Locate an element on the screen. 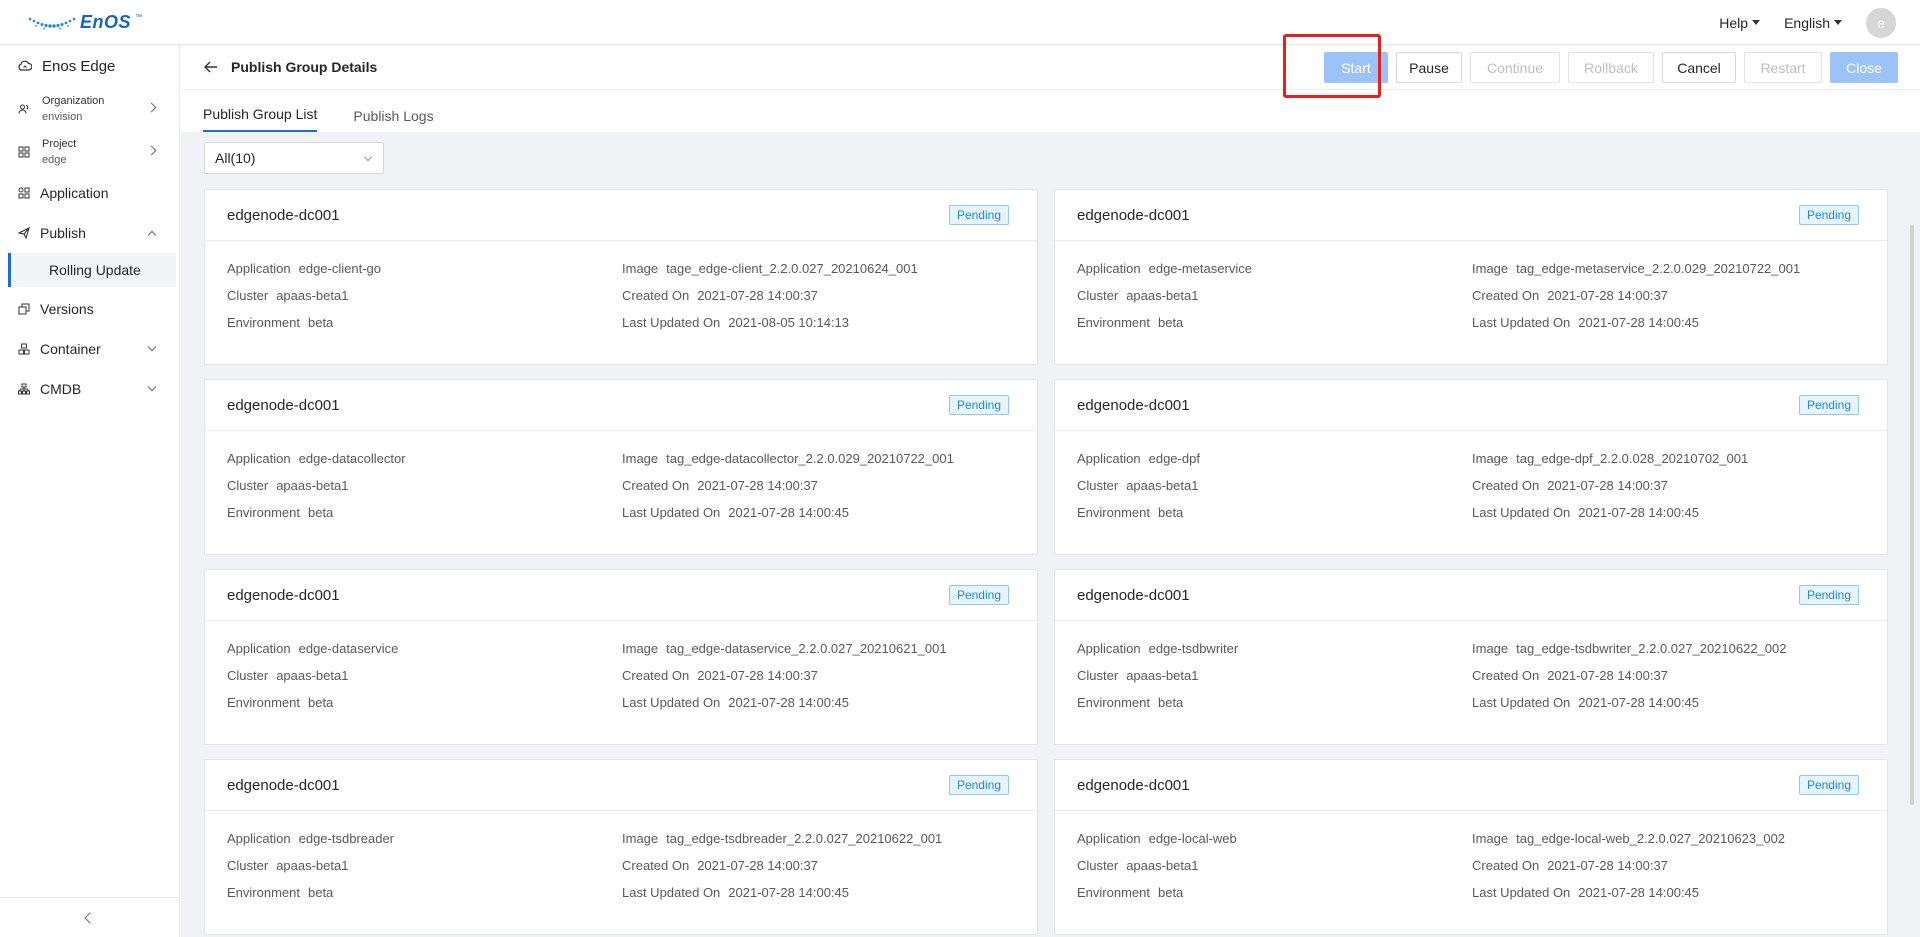 Image resolution: width=1920 pixels, height=937 pixels. field-value: 2021-08-05 10:14:13 is located at coordinates (789, 322).